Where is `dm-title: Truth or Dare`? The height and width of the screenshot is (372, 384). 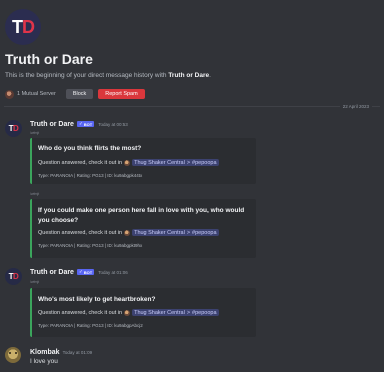 dm-title: Truth or Dare is located at coordinates (49, 59).